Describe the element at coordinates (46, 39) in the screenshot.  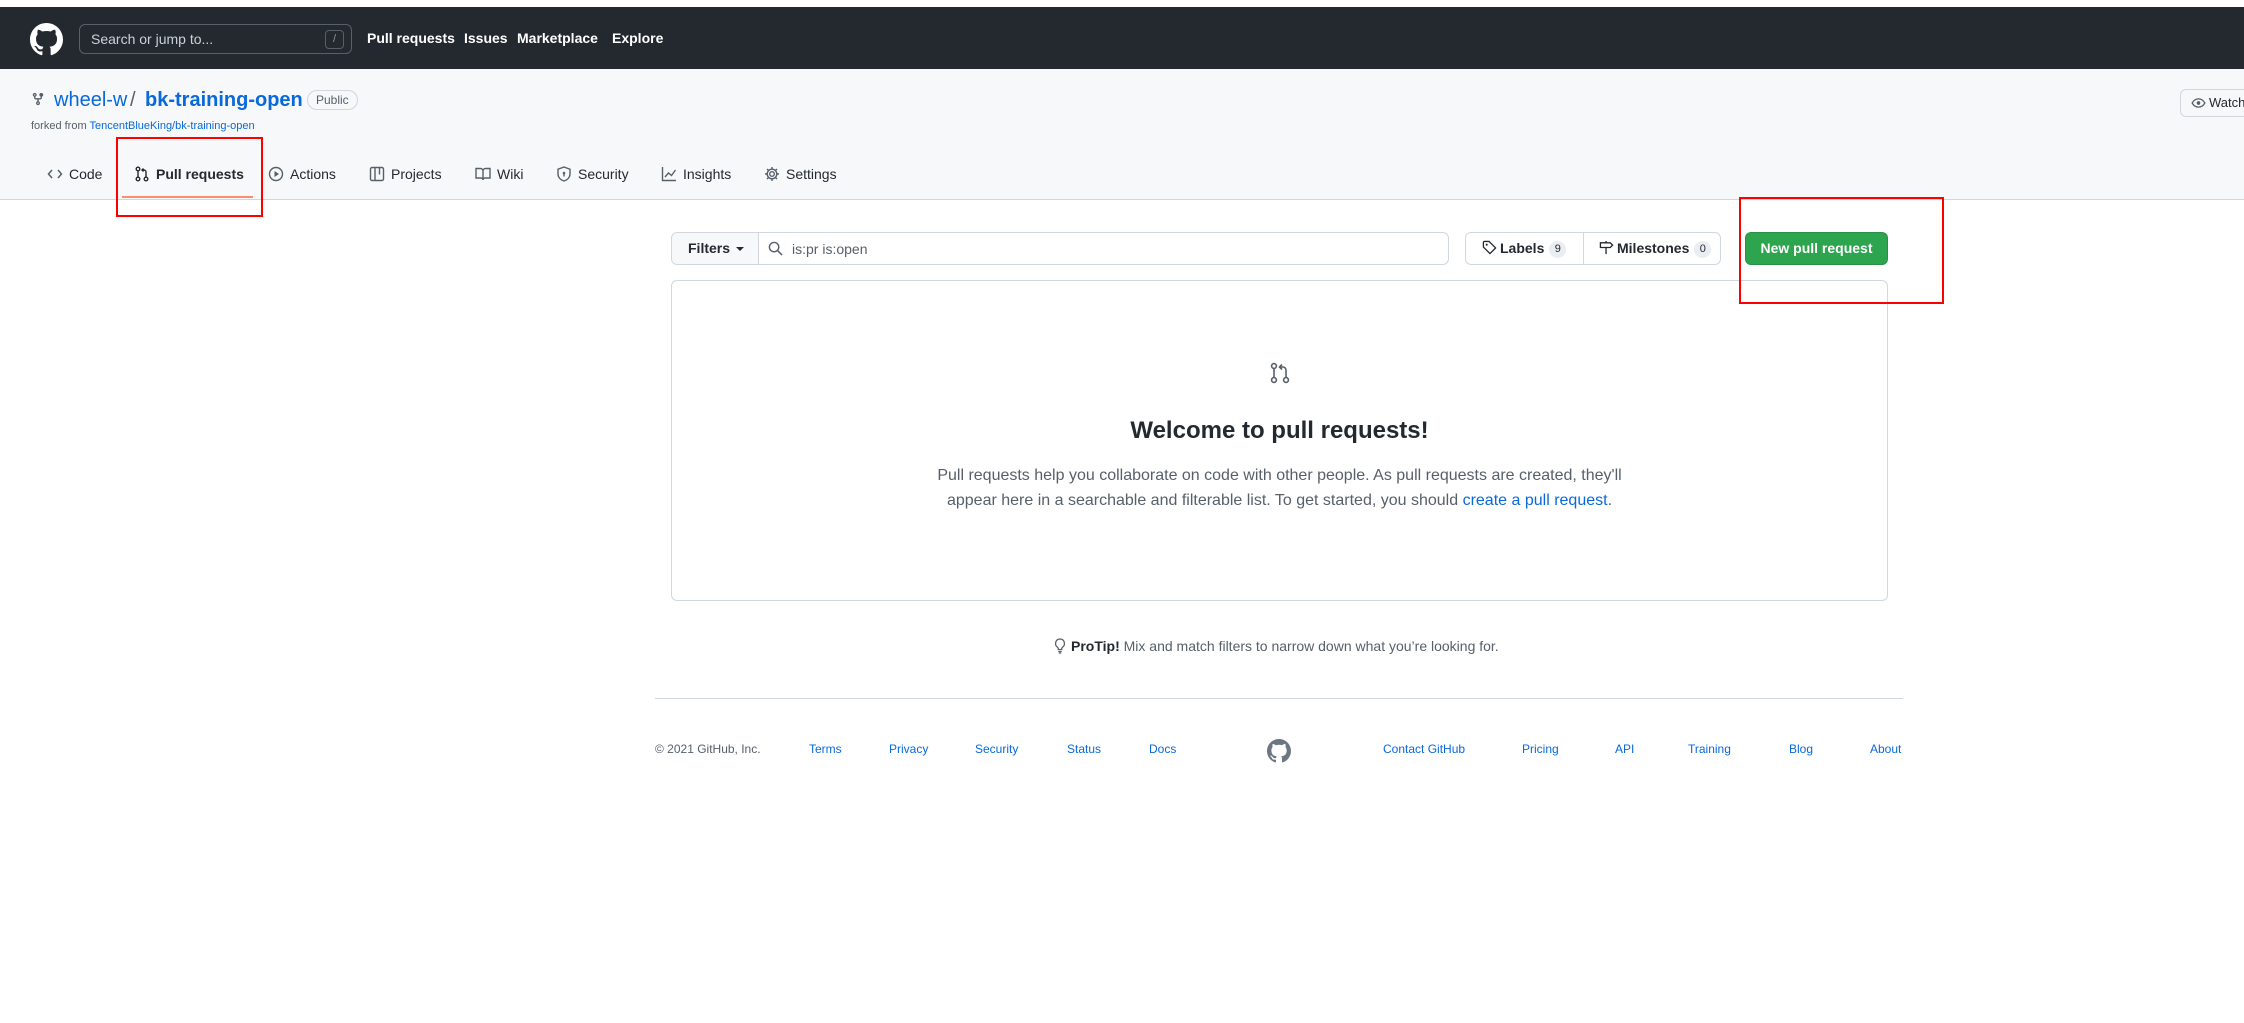
I see `github-logo-icon` at that location.